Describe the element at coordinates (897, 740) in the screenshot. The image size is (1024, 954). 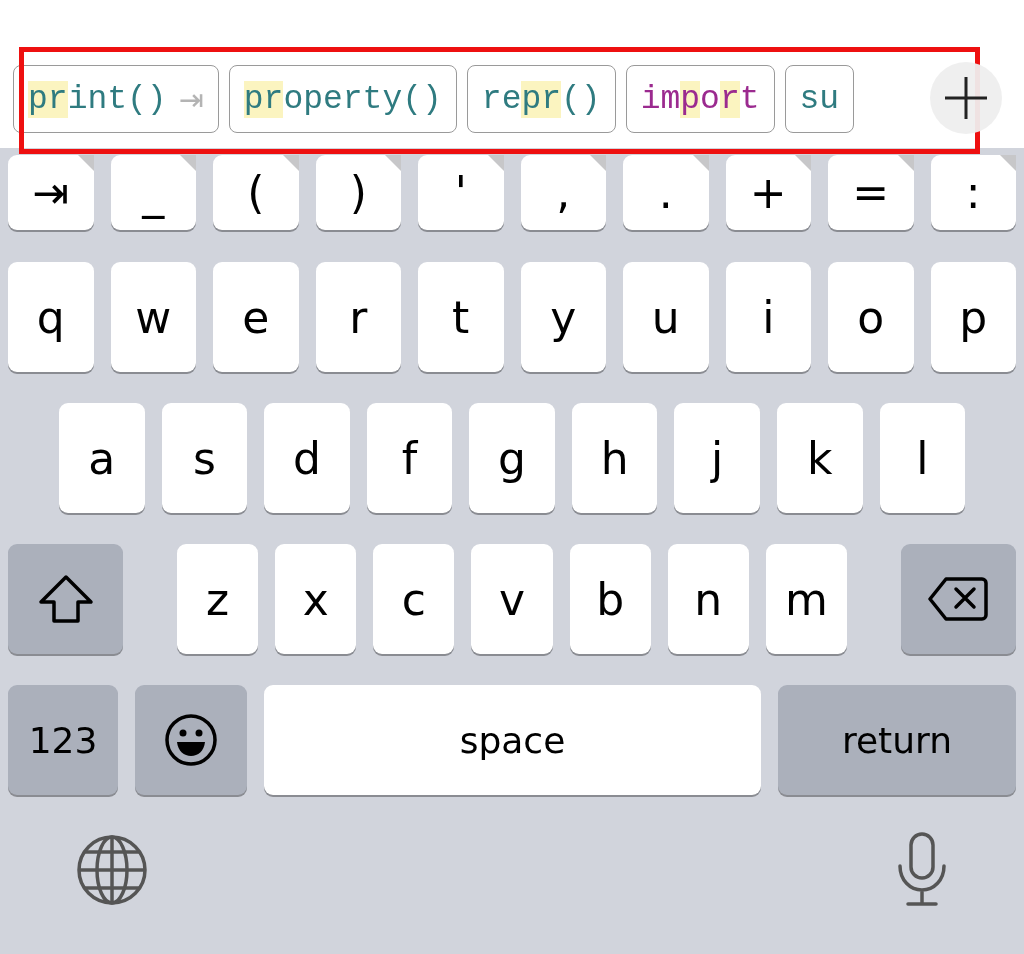
I see `return-key: return` at that location.